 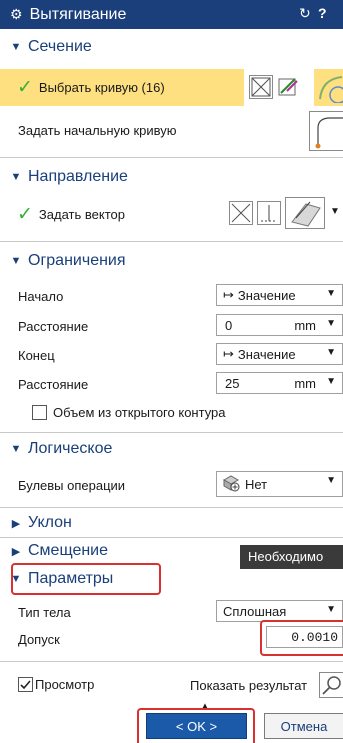 I want to click on distance1-value: 0, so click(x=229, y=325).